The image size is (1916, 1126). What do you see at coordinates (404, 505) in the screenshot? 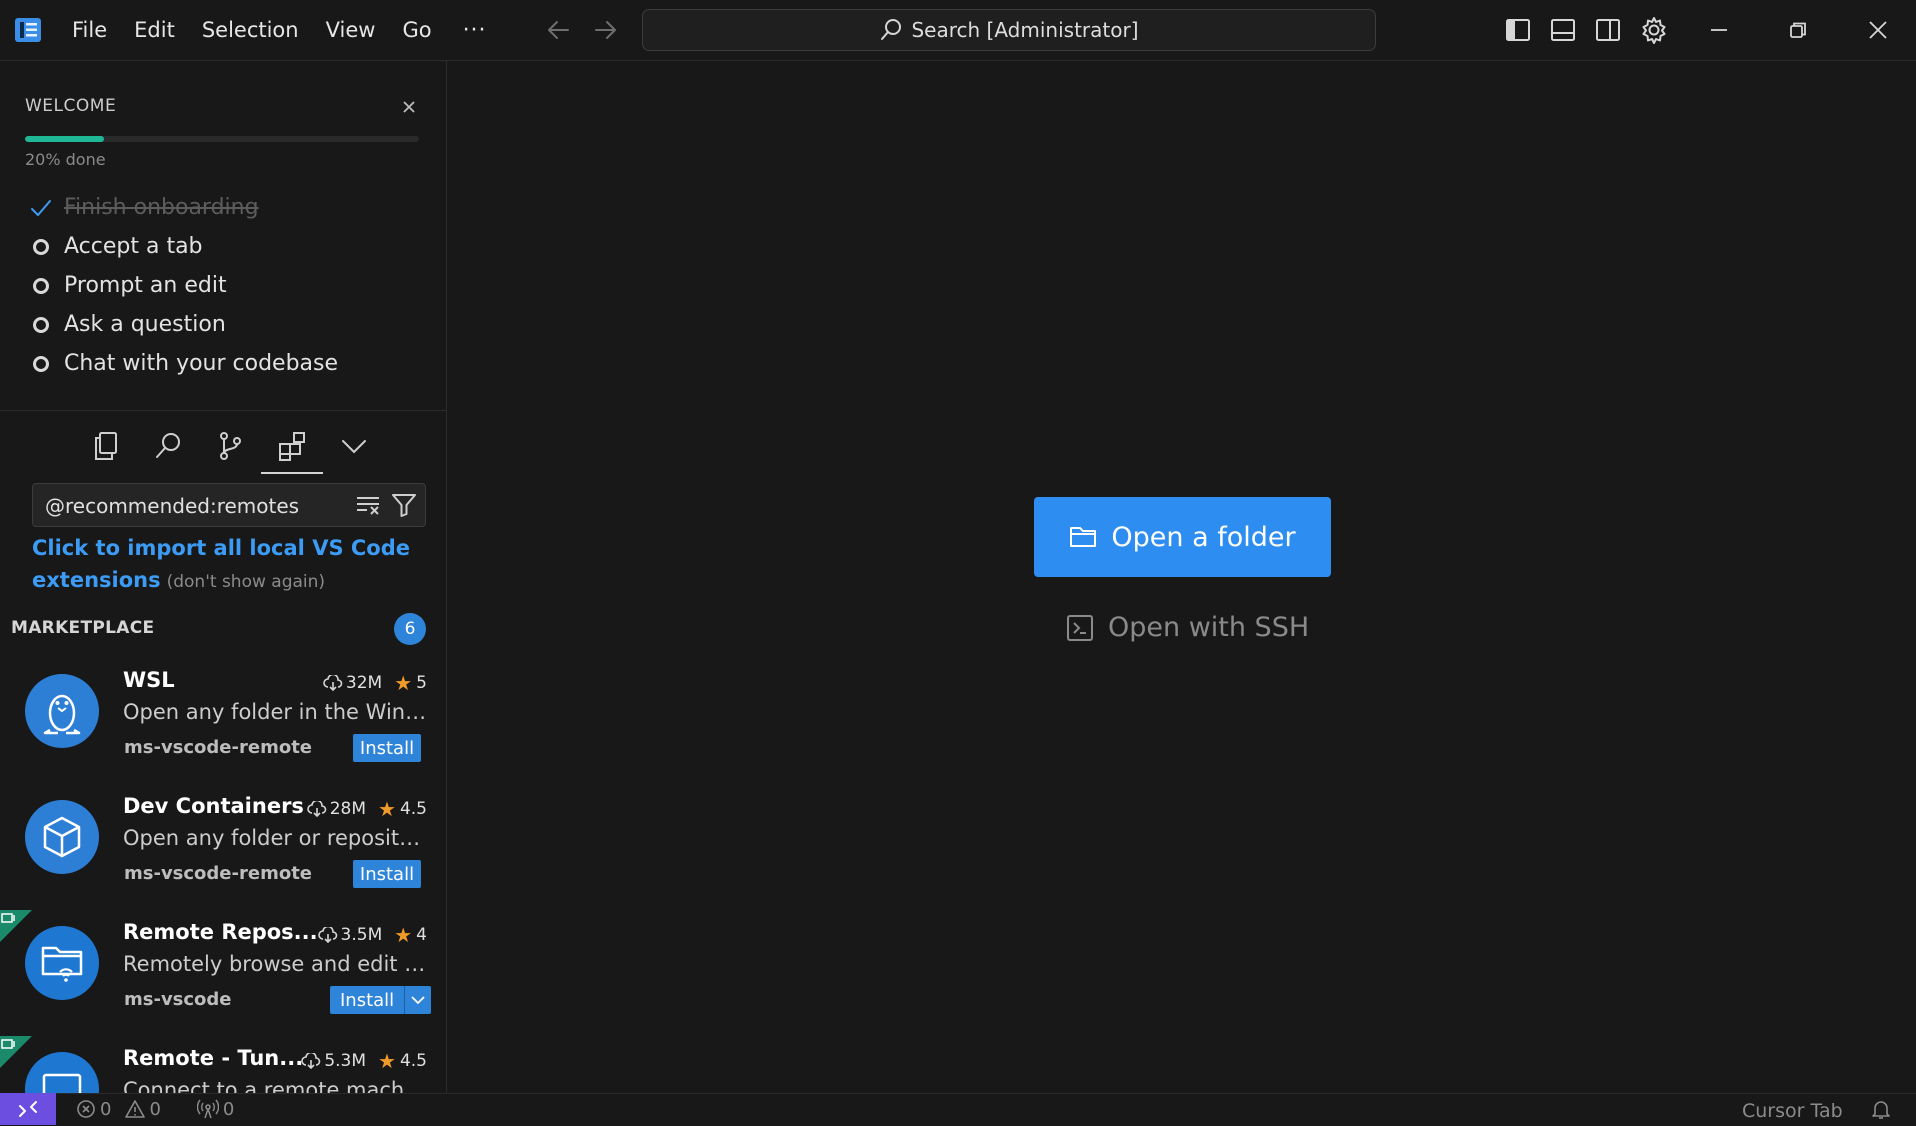
I see `filter-icon` at bounding box center [404, 505].